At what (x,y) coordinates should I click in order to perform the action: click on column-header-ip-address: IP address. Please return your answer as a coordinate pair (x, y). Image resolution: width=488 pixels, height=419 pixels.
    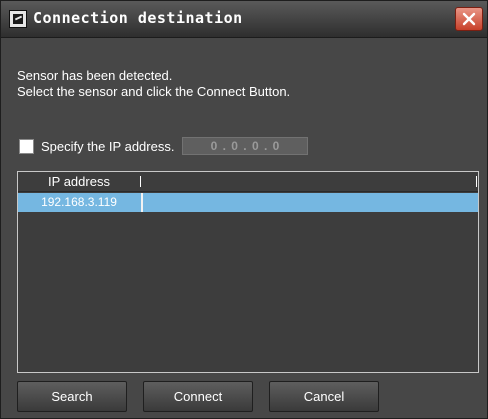
    Looking at the image, I should click on (79, 181).